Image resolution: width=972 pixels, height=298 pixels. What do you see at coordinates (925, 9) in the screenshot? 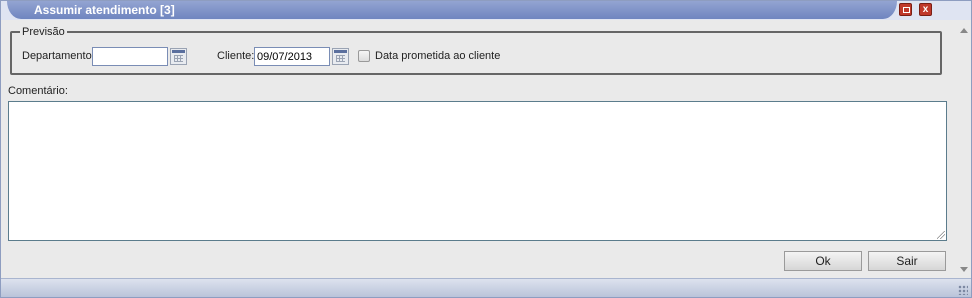
I see `close-icon: x` at bounding box center [925, 9].